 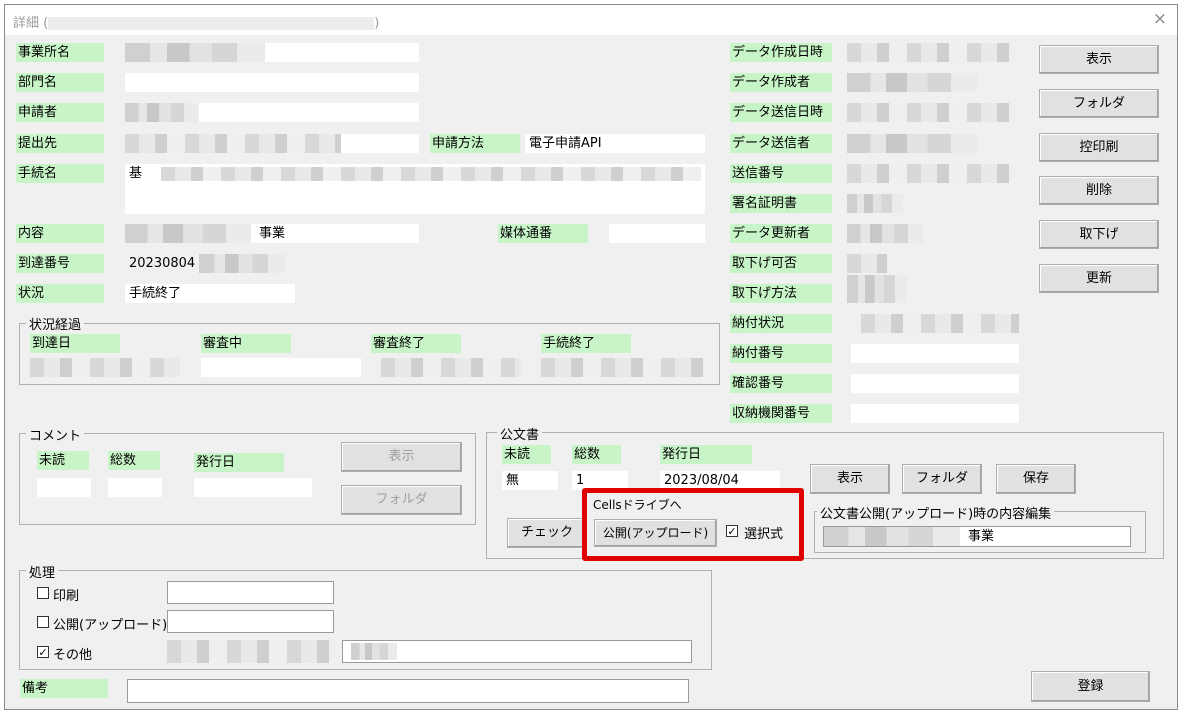 I want to click on official-save-button: 保存, so click(x=1036, y=479).